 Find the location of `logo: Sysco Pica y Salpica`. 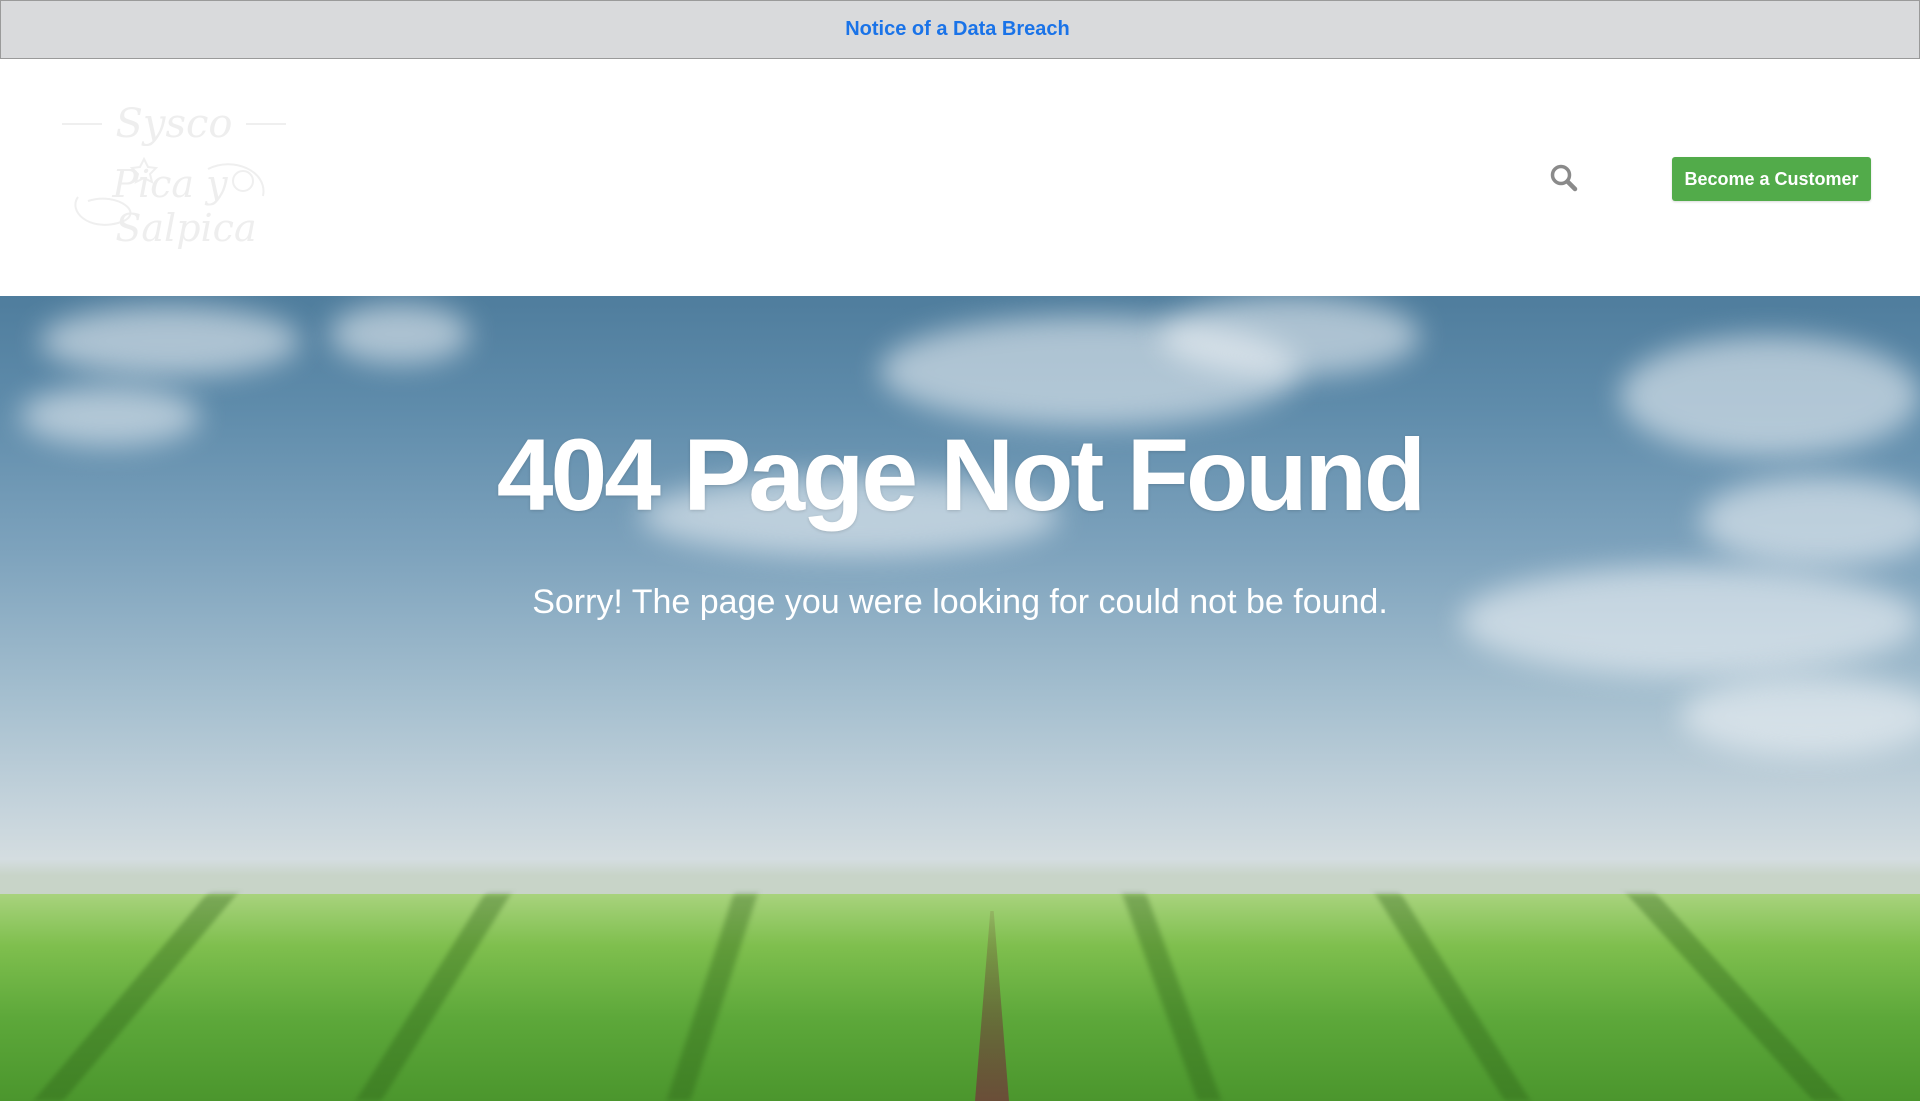

logo: Sysco Pica y Salpica is located at coordinates (176, 181).